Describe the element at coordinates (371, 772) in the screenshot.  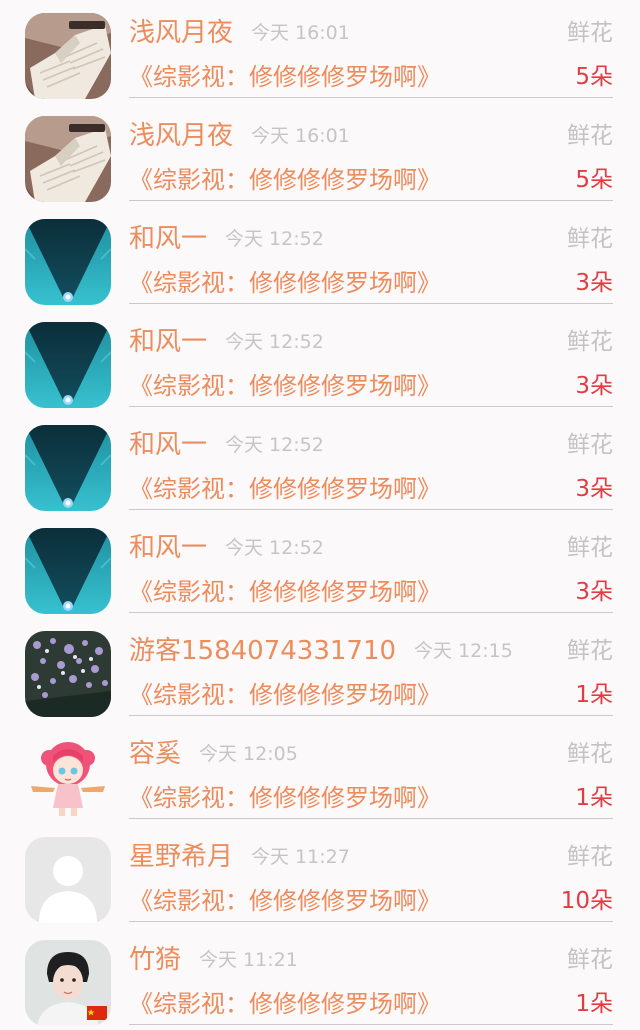
I see `item-info: 容奚 今天 12:05 鲜花 《综影视：修修修修罗场啊》 1朵` at that location.